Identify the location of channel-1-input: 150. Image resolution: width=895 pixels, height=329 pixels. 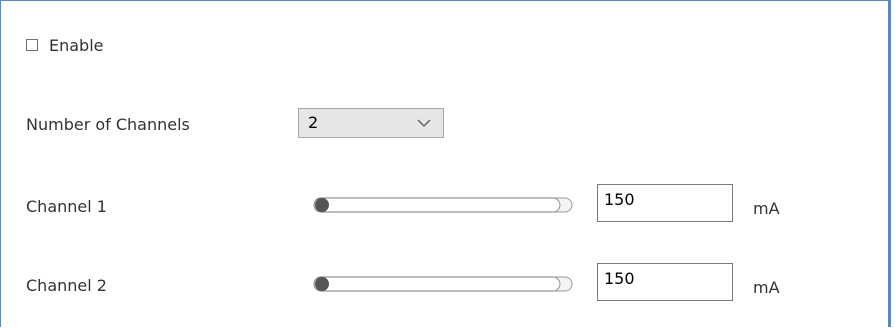
(665, 203).